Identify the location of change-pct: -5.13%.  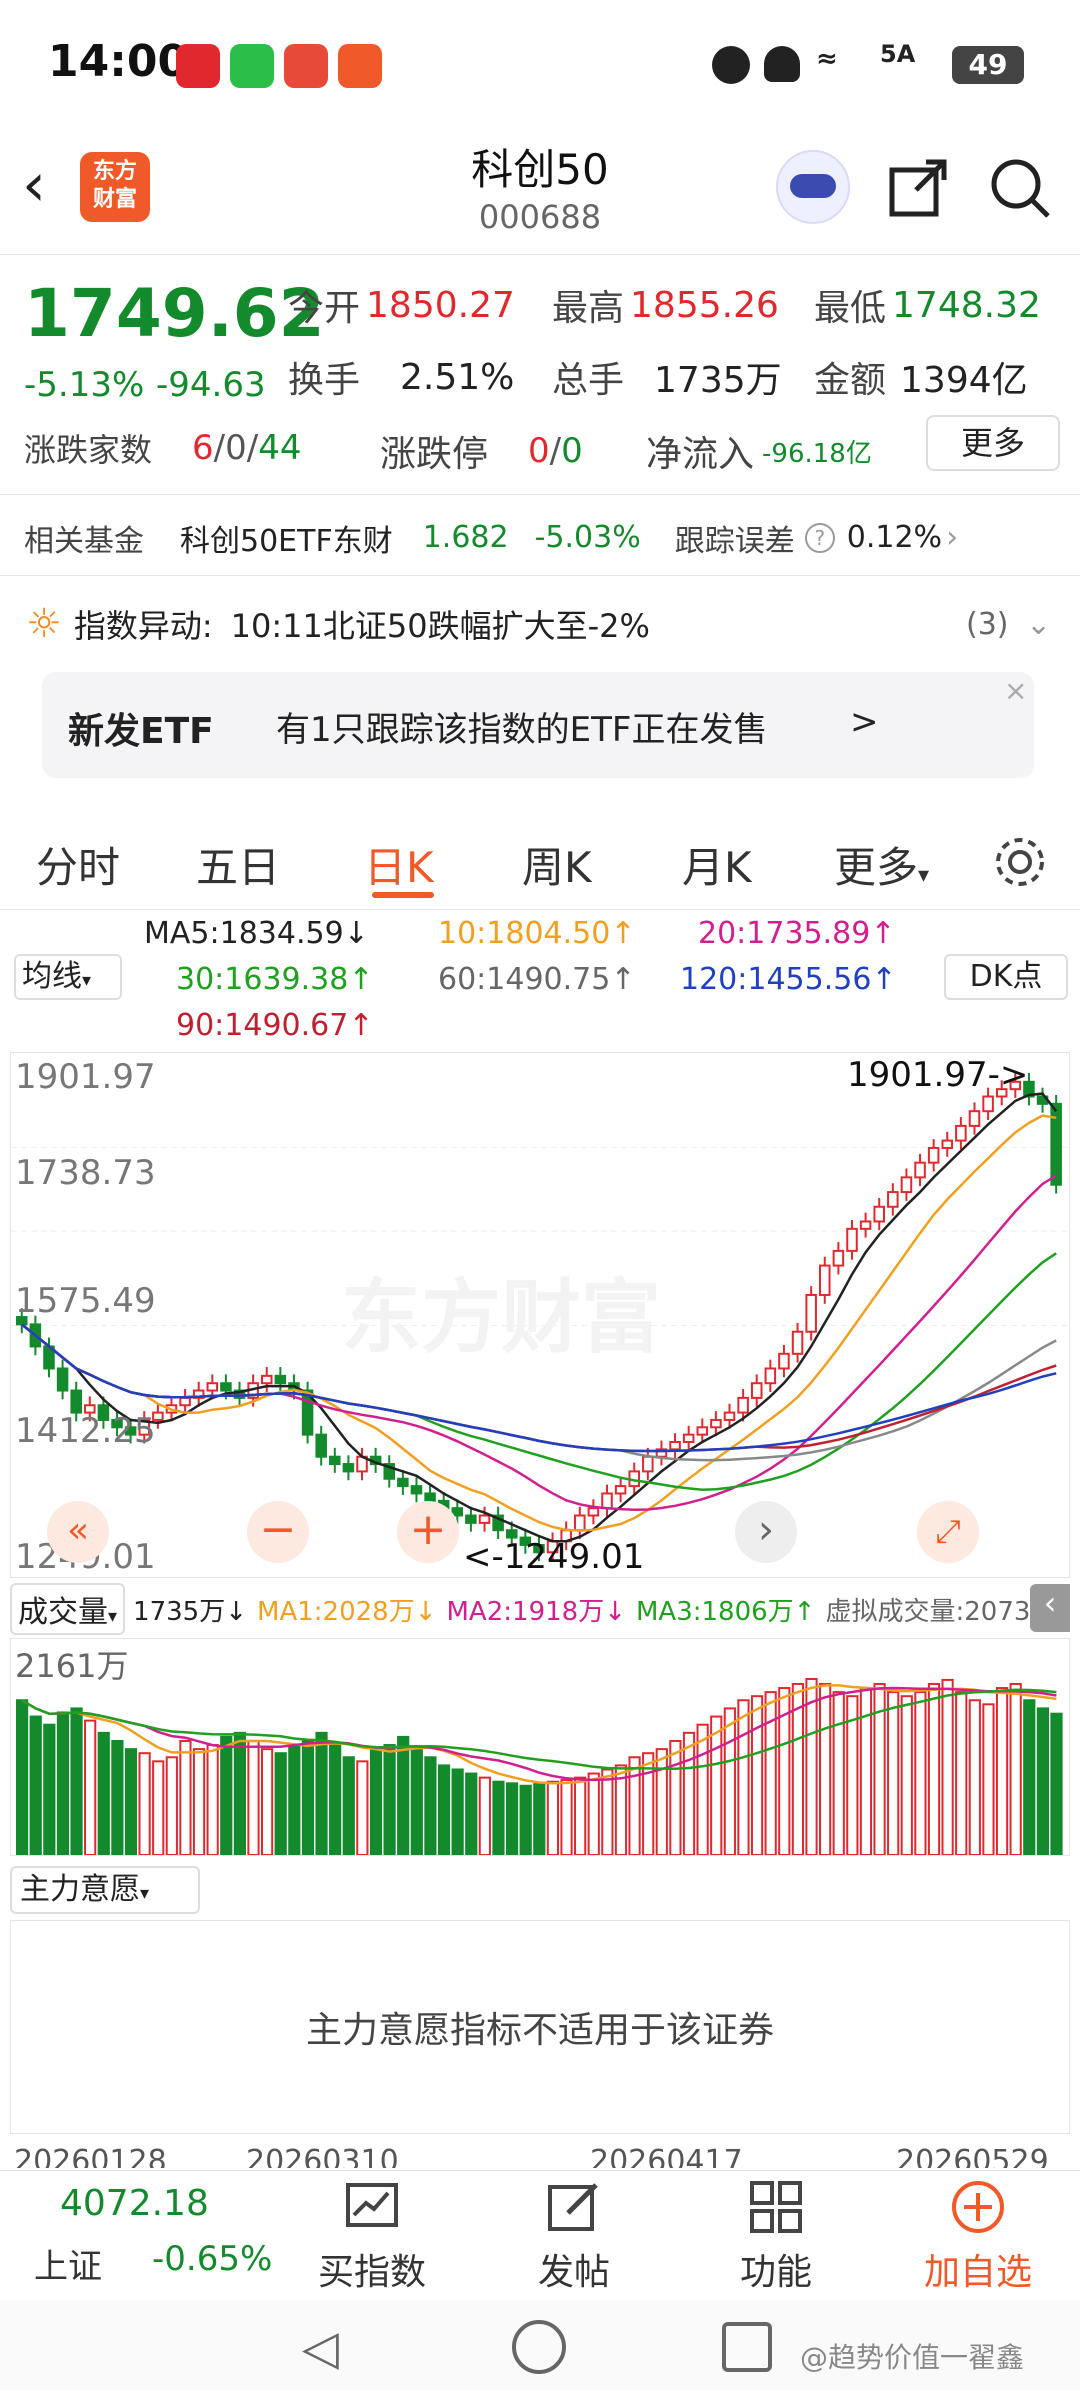
(84, 385).